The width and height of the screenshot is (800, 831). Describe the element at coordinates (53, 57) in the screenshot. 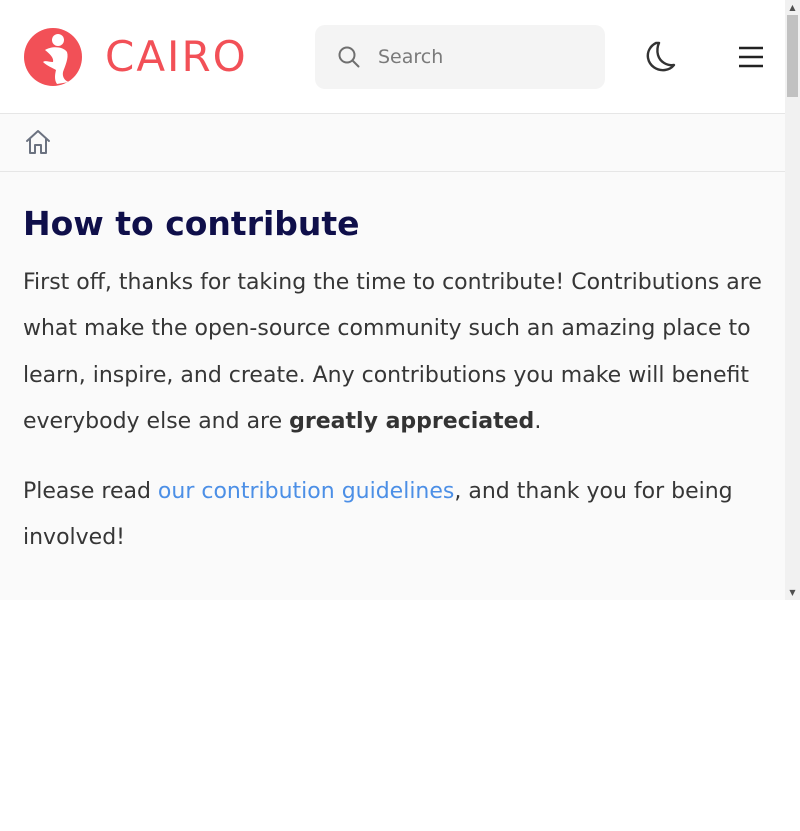

I see `cairo-runner-logo-icon` at that location.